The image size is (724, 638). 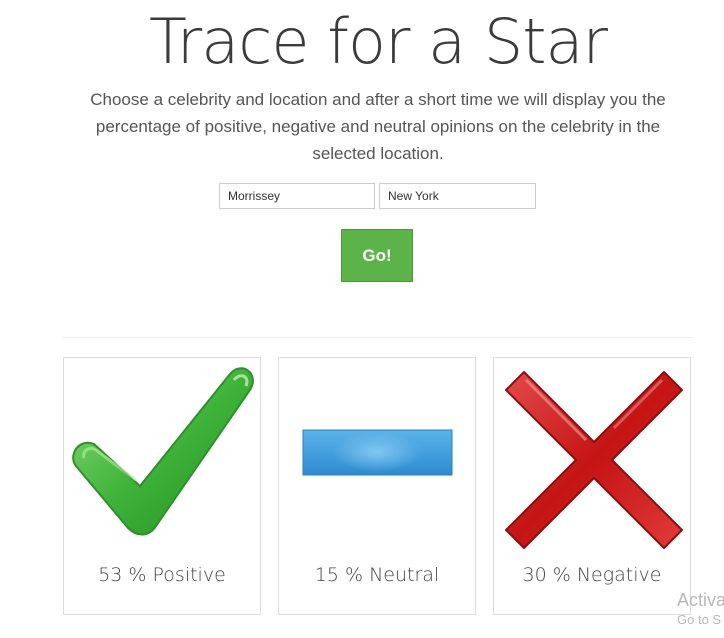 I want to click on location-input: New York, so click(x=457, y=196).